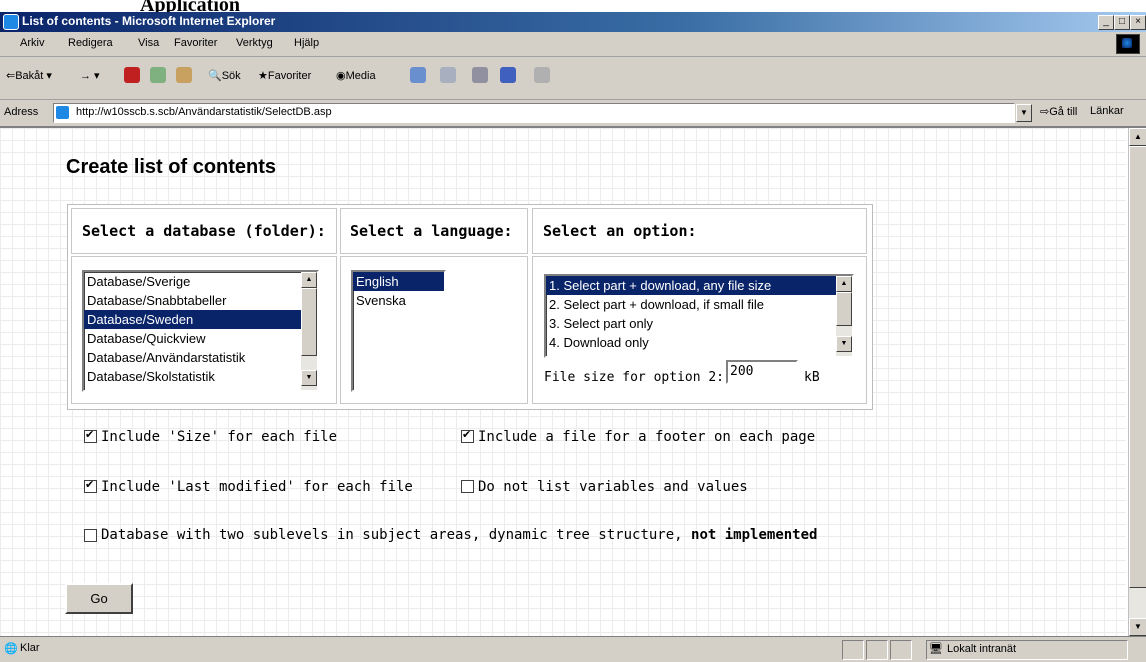  Describe the element at coordinates (200, 357) in the screenshot. I see `database-option: Database/Användarstatistik` at that location.